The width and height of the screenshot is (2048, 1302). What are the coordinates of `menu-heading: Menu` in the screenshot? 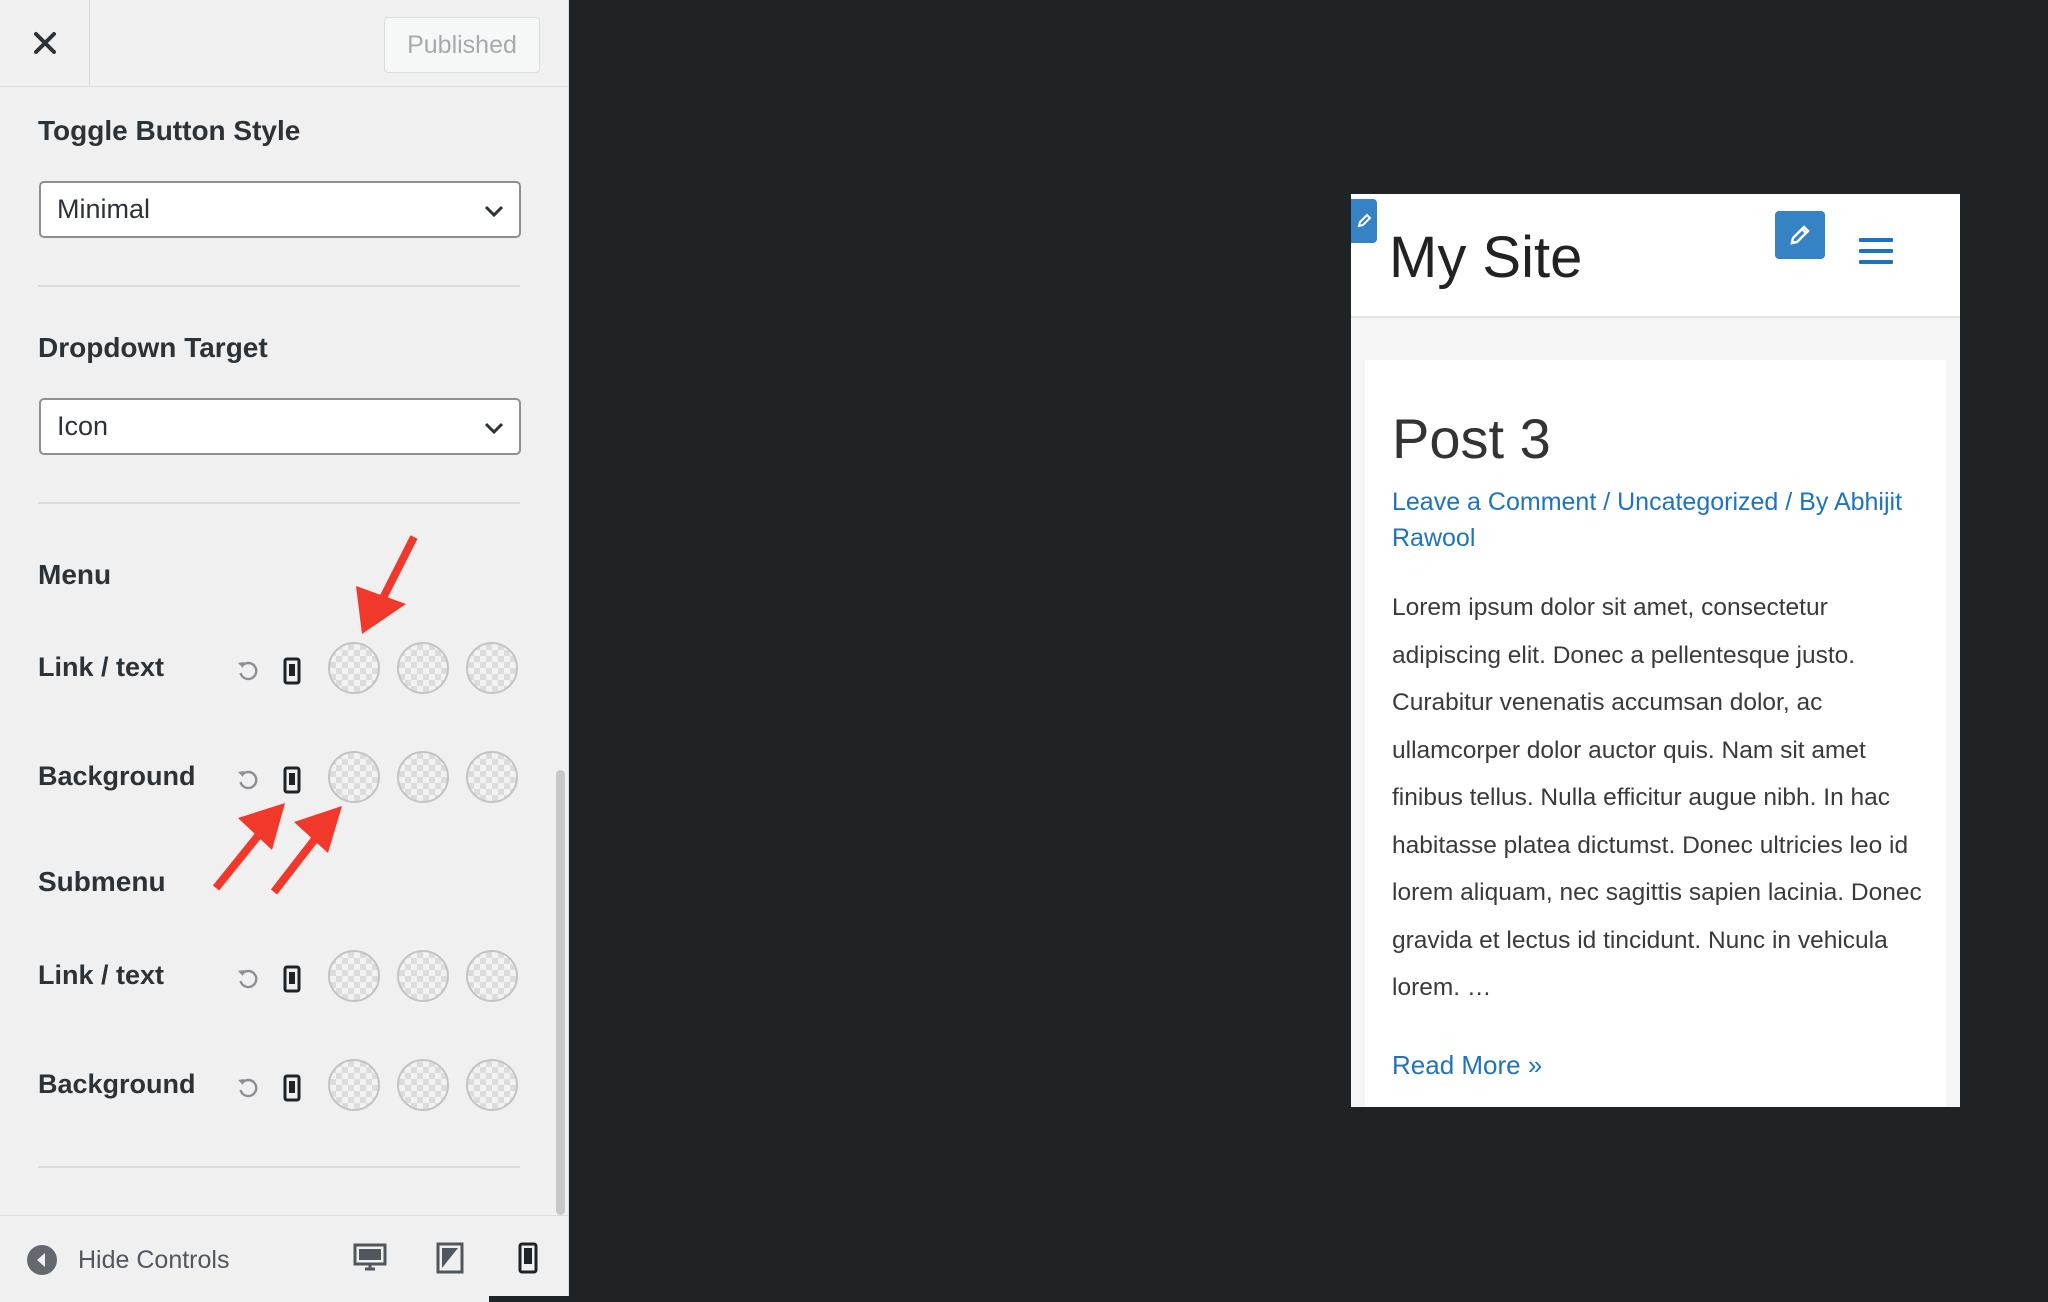 It's located at (75, 574).